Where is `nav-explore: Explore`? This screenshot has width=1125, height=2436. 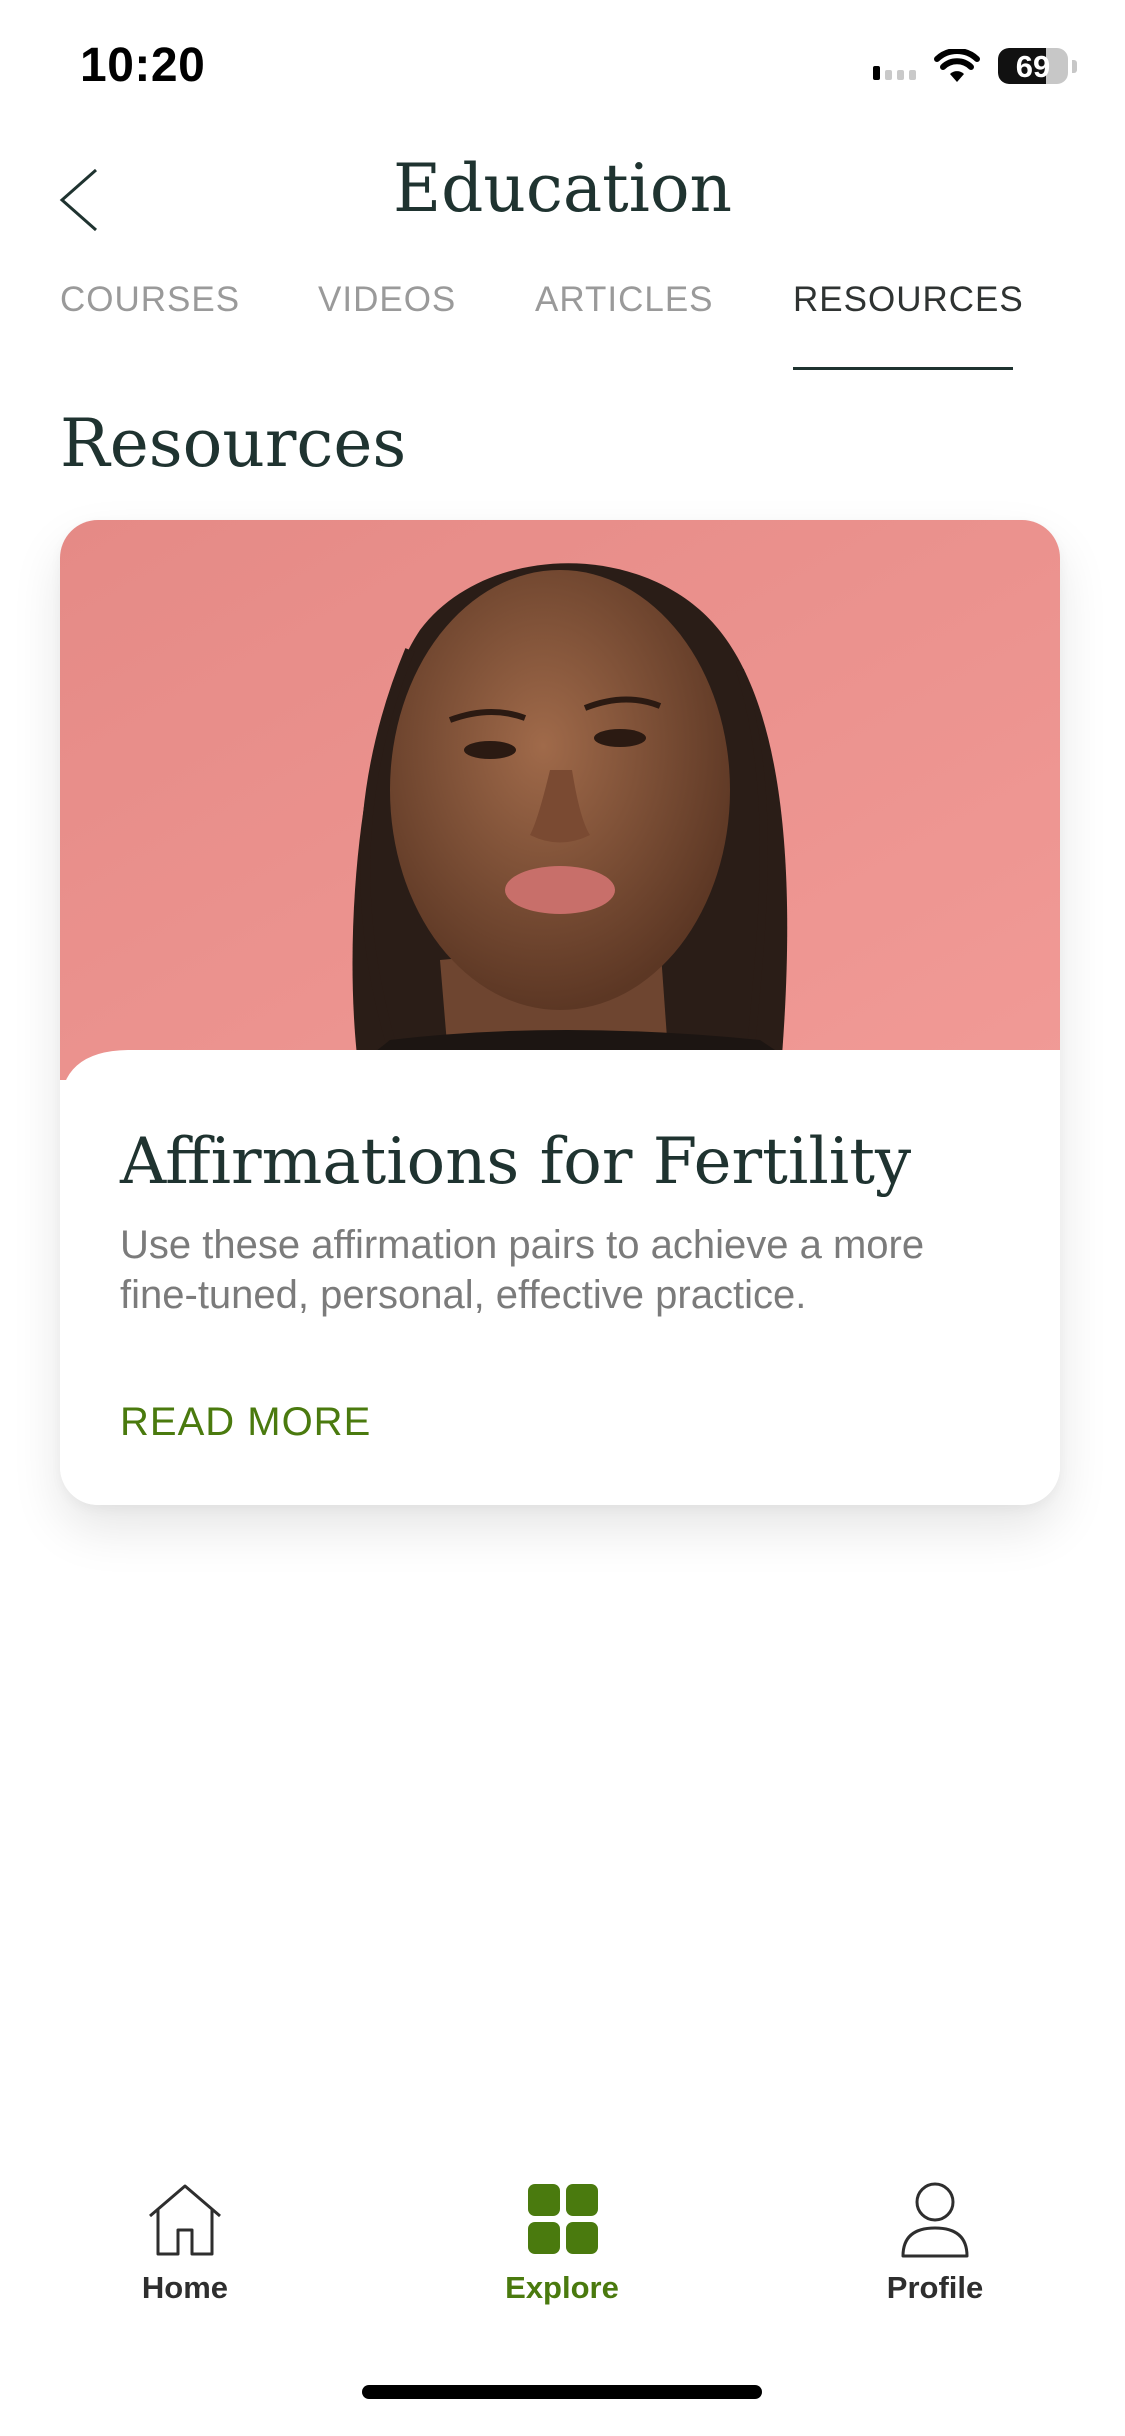
nav-explore: Explore is located at coordinates (562, 2243).